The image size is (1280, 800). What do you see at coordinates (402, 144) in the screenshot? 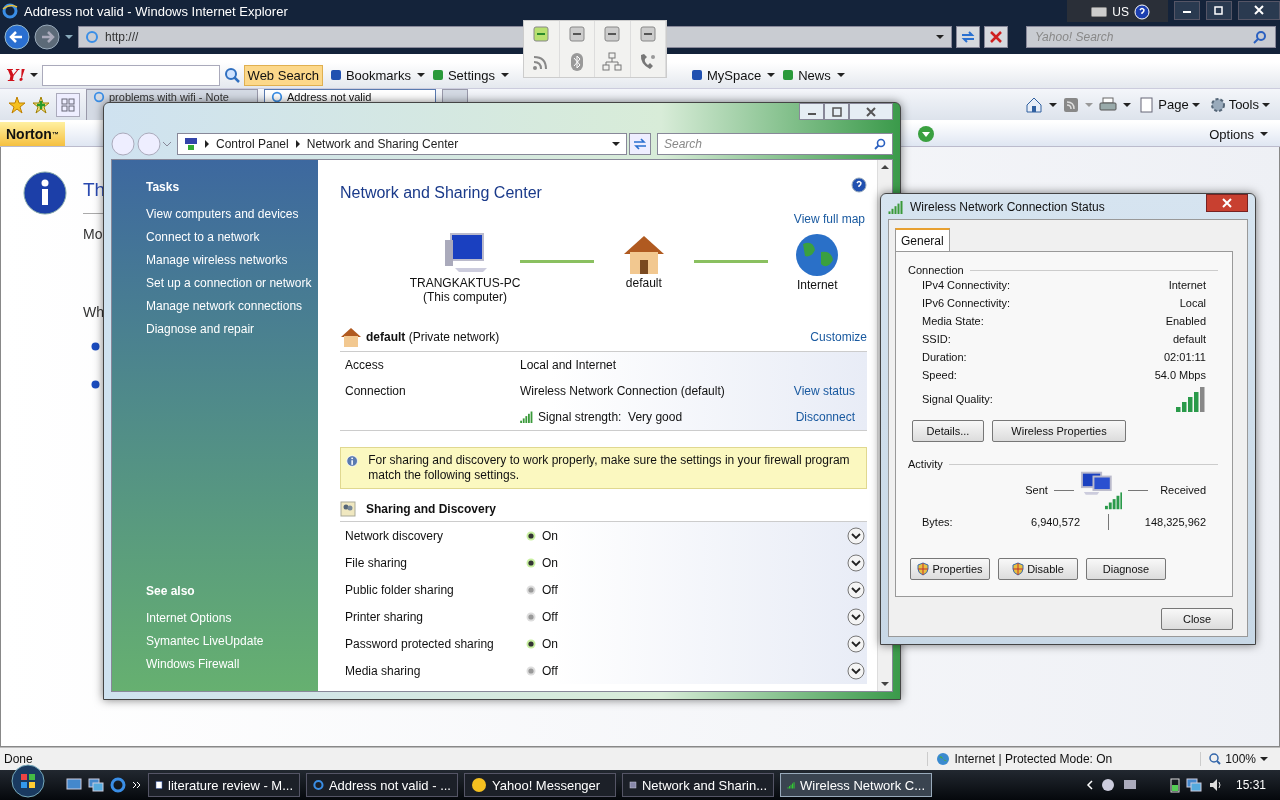
I see `breadcrumb-bar: Control Panel Network and Sharing Center` at bounding box center [402, 144].